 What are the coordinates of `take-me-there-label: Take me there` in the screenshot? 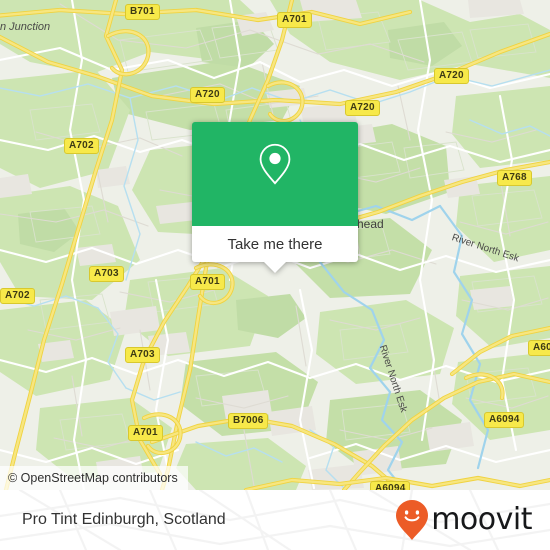 It's located at (275, 244).